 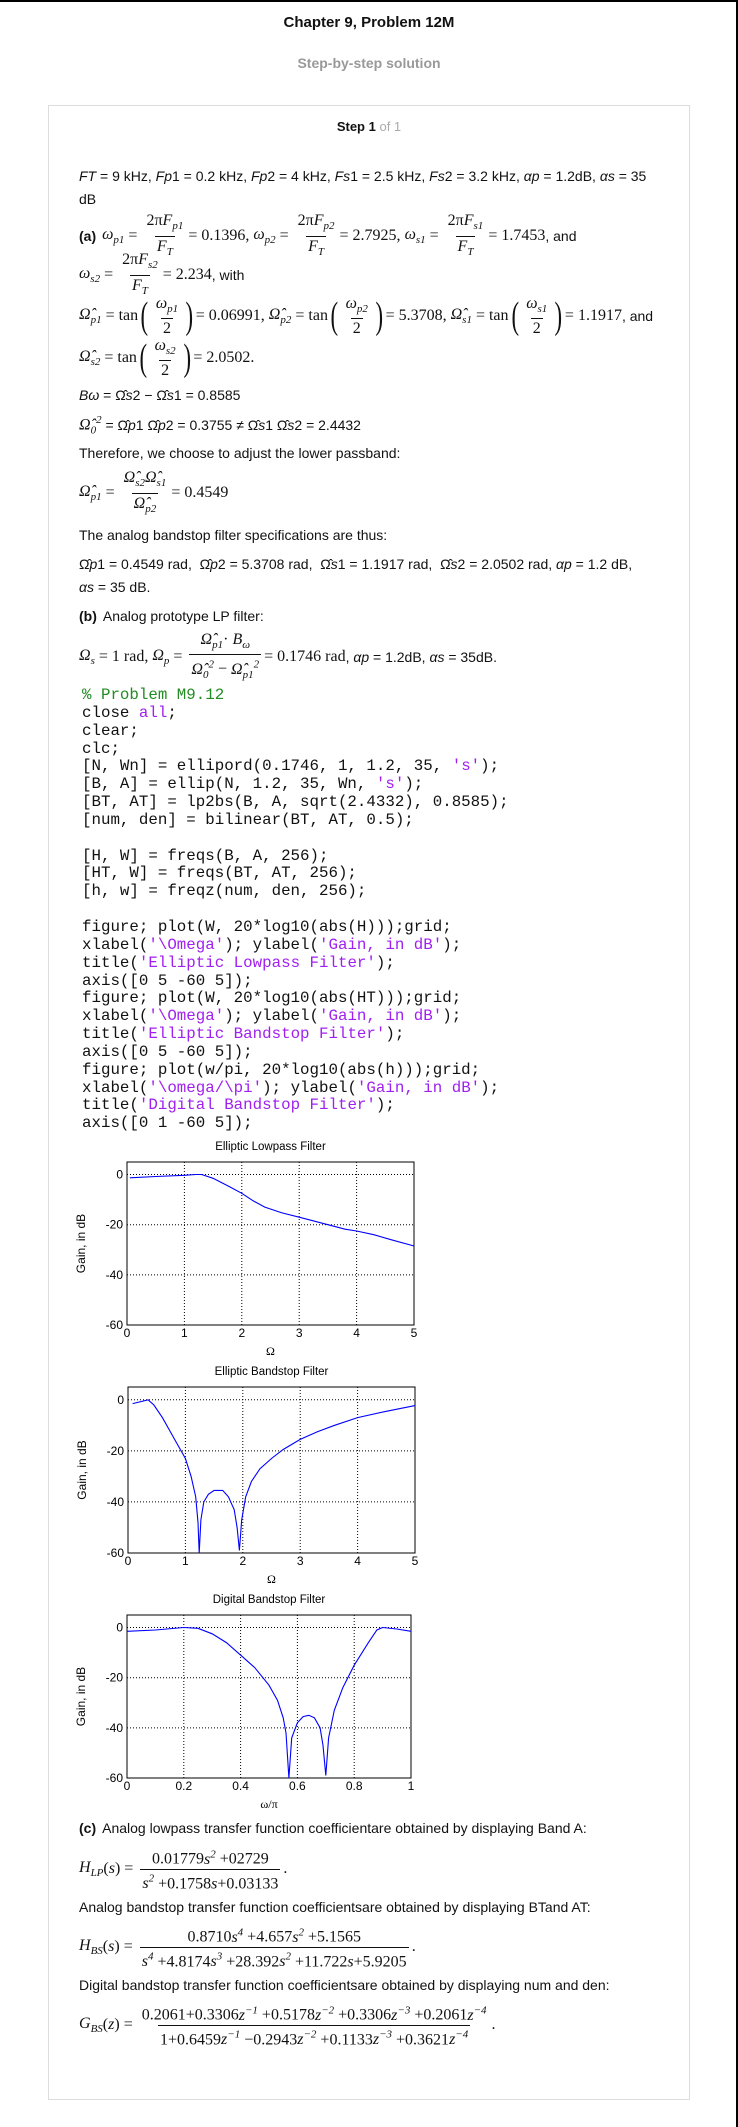 What do you see at coordinates (399, 657) in the screenshot?
I see `text: = 1.2dB,` at bounding box center [399, 657].